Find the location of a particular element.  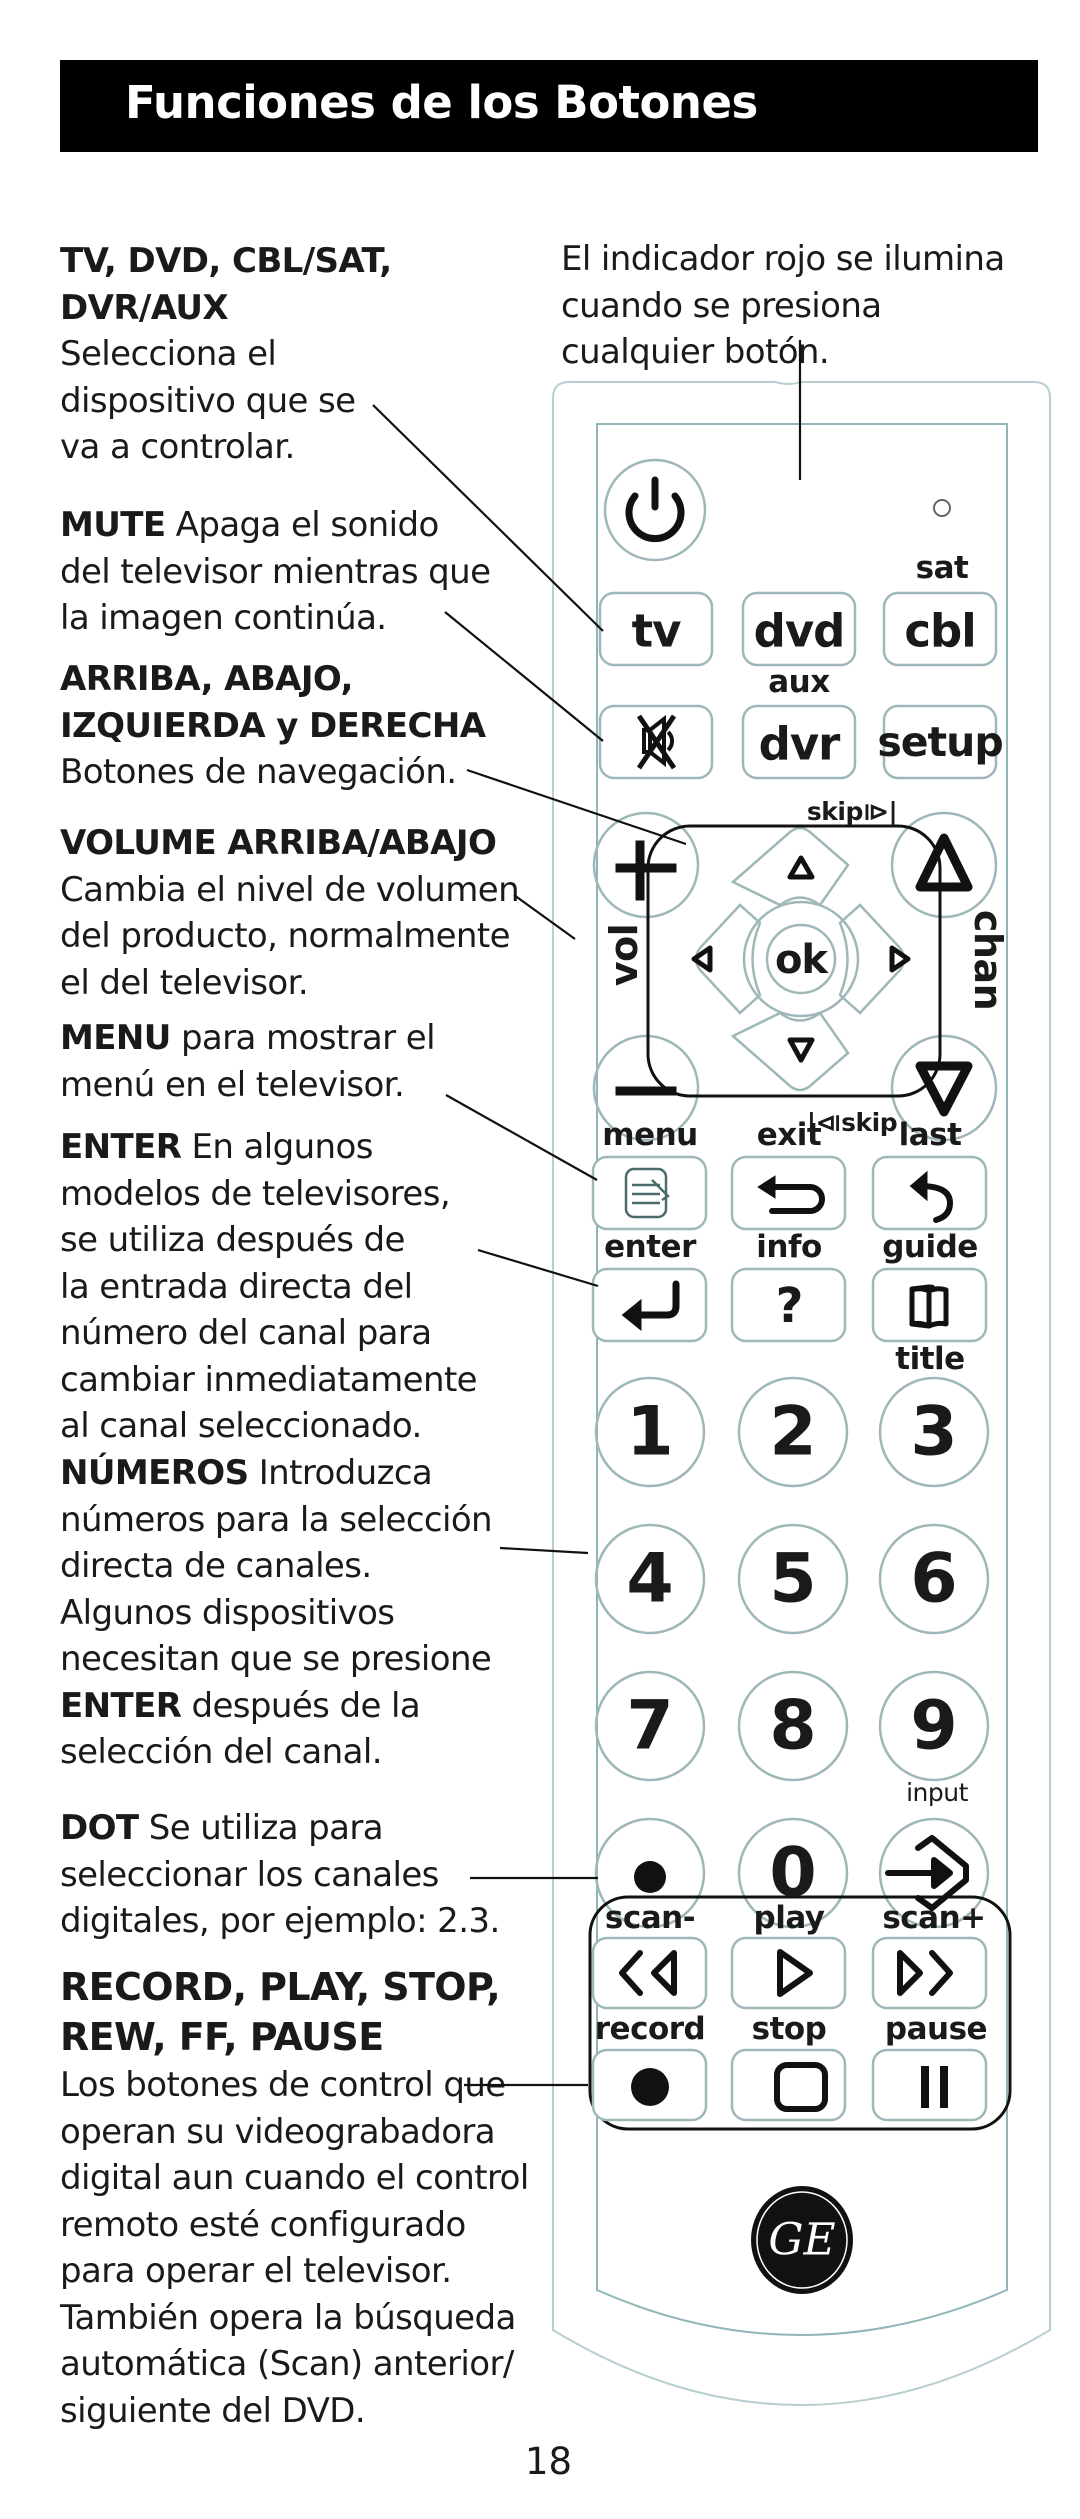

digit-6-button: 6 is located at coordinates (933, 1579).